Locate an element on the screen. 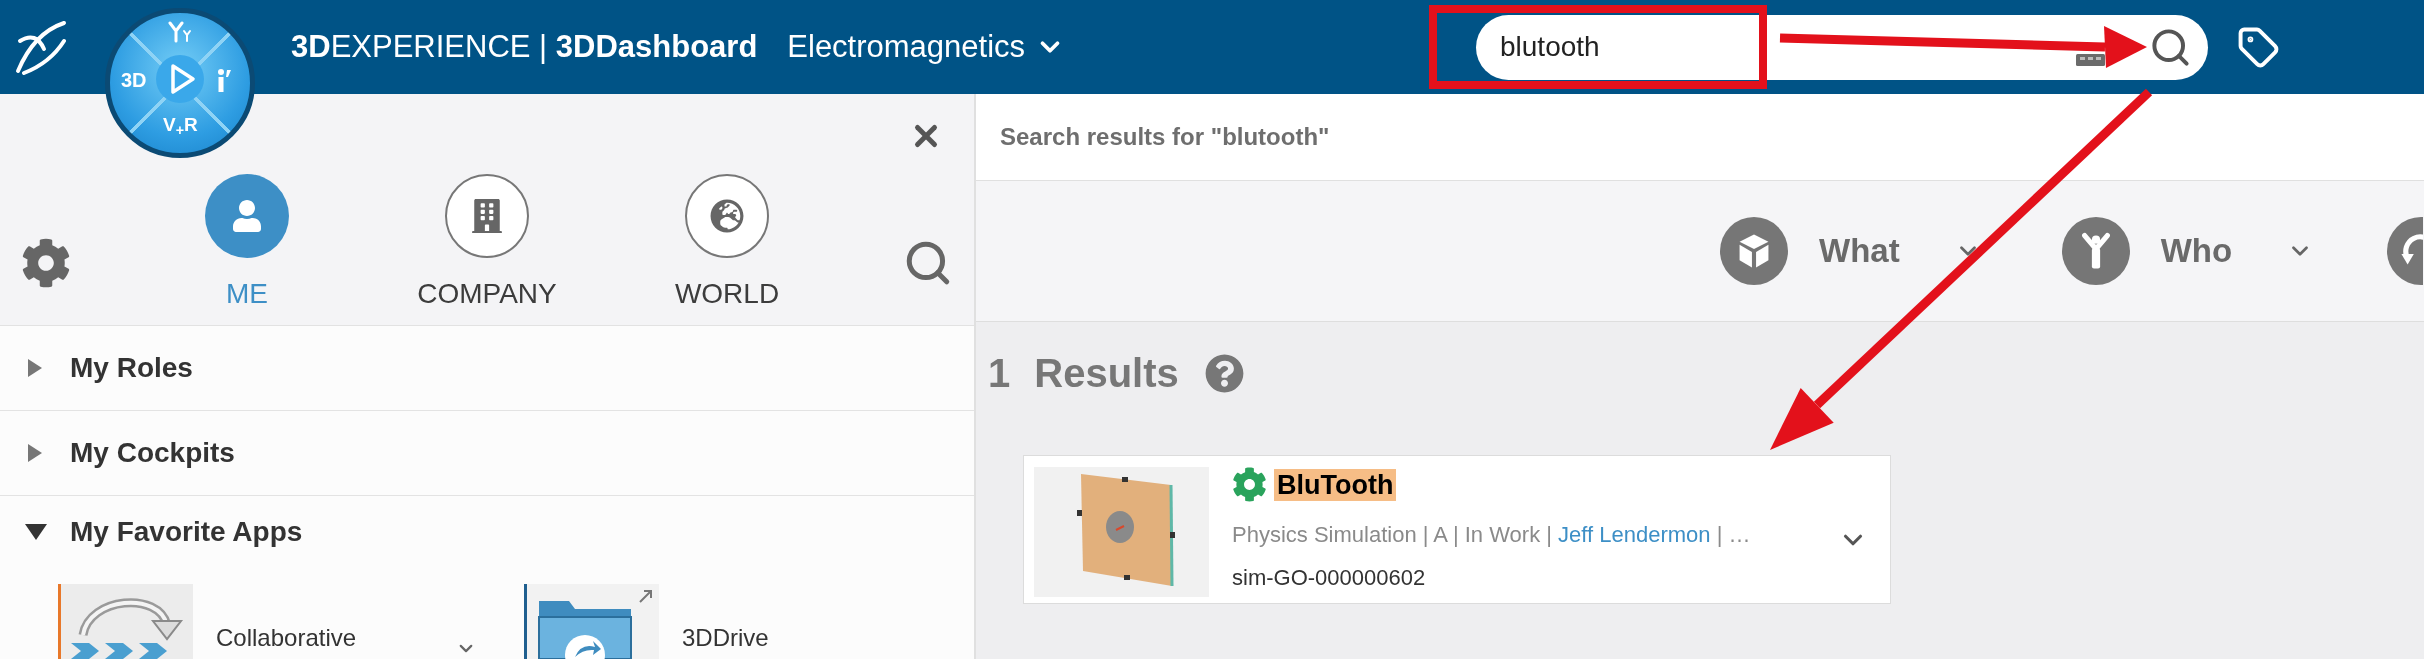  workspace-dropdown: Electromagnetics is located at coordinates (926, 47).